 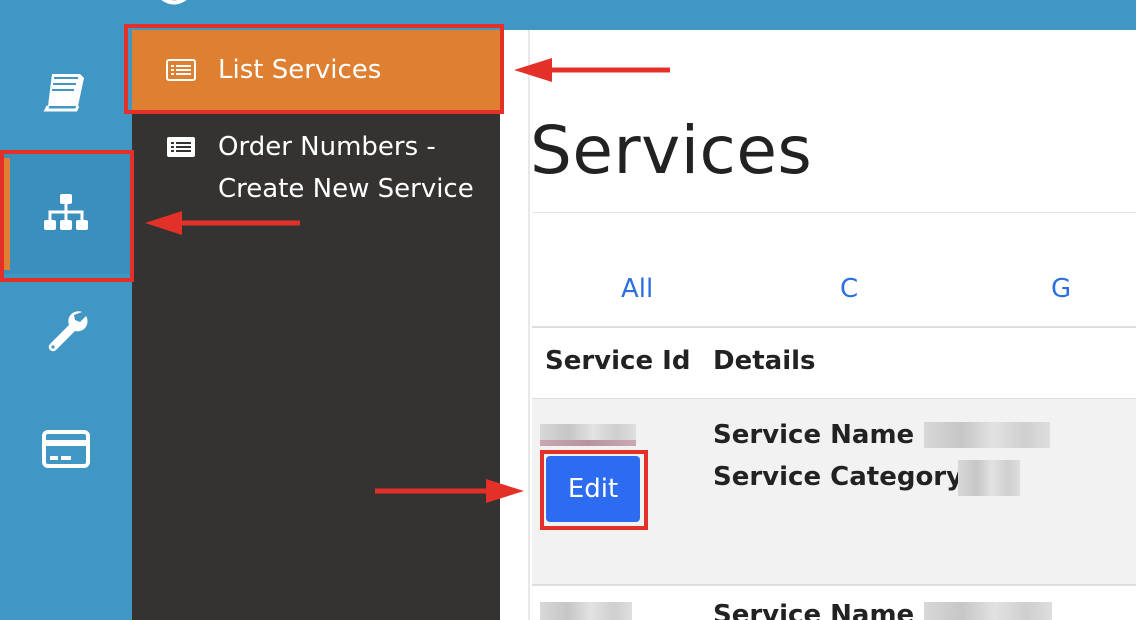 What do you see at coordinates (67, 216) in the screenshot?
I see `highlight-services-rail` at bounding box center [67, 216].